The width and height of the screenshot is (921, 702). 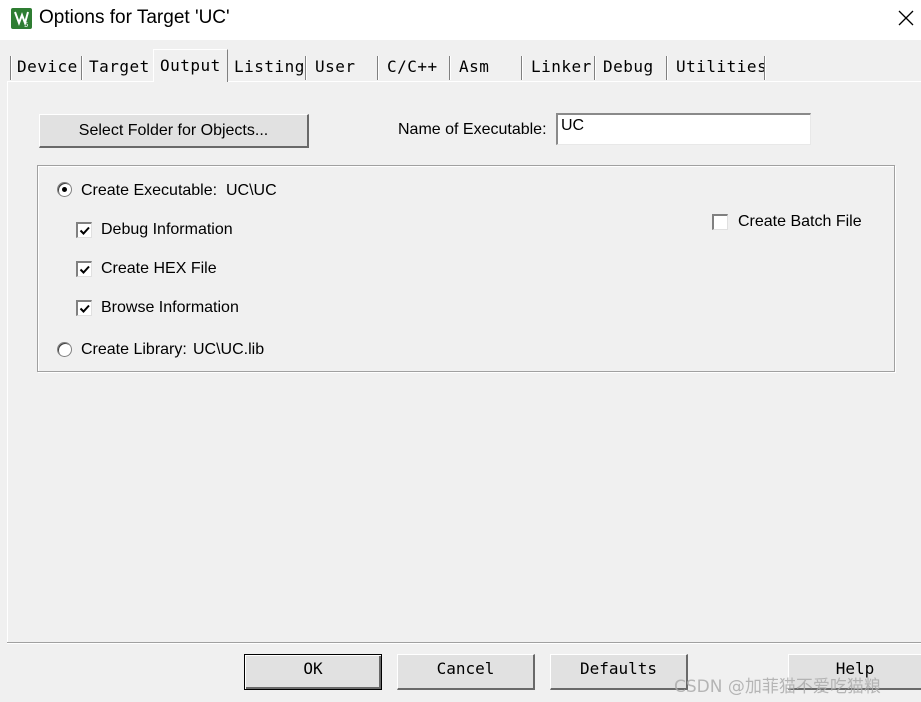 I want to click on name-of-executable-input: UC, so click(x=683, y=129).